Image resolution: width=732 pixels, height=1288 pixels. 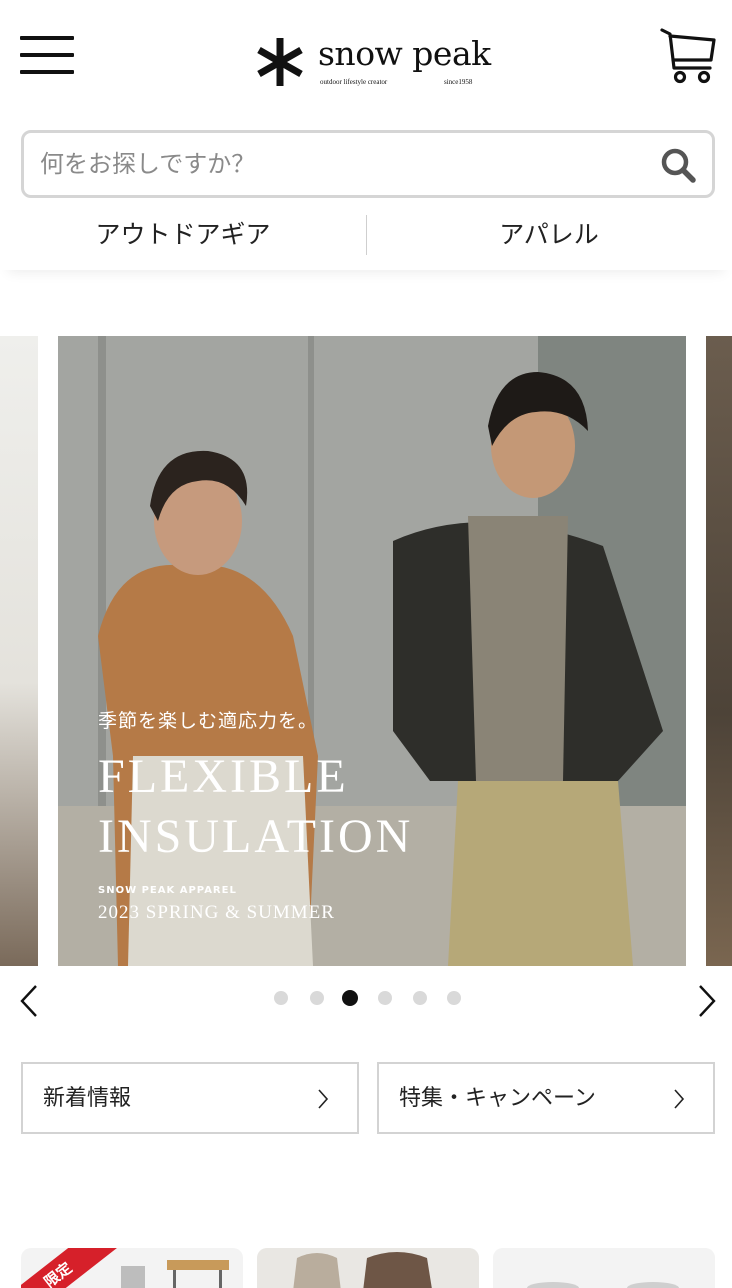 I want to click on snowflake-logo-icon, so click(x=280, y=62).